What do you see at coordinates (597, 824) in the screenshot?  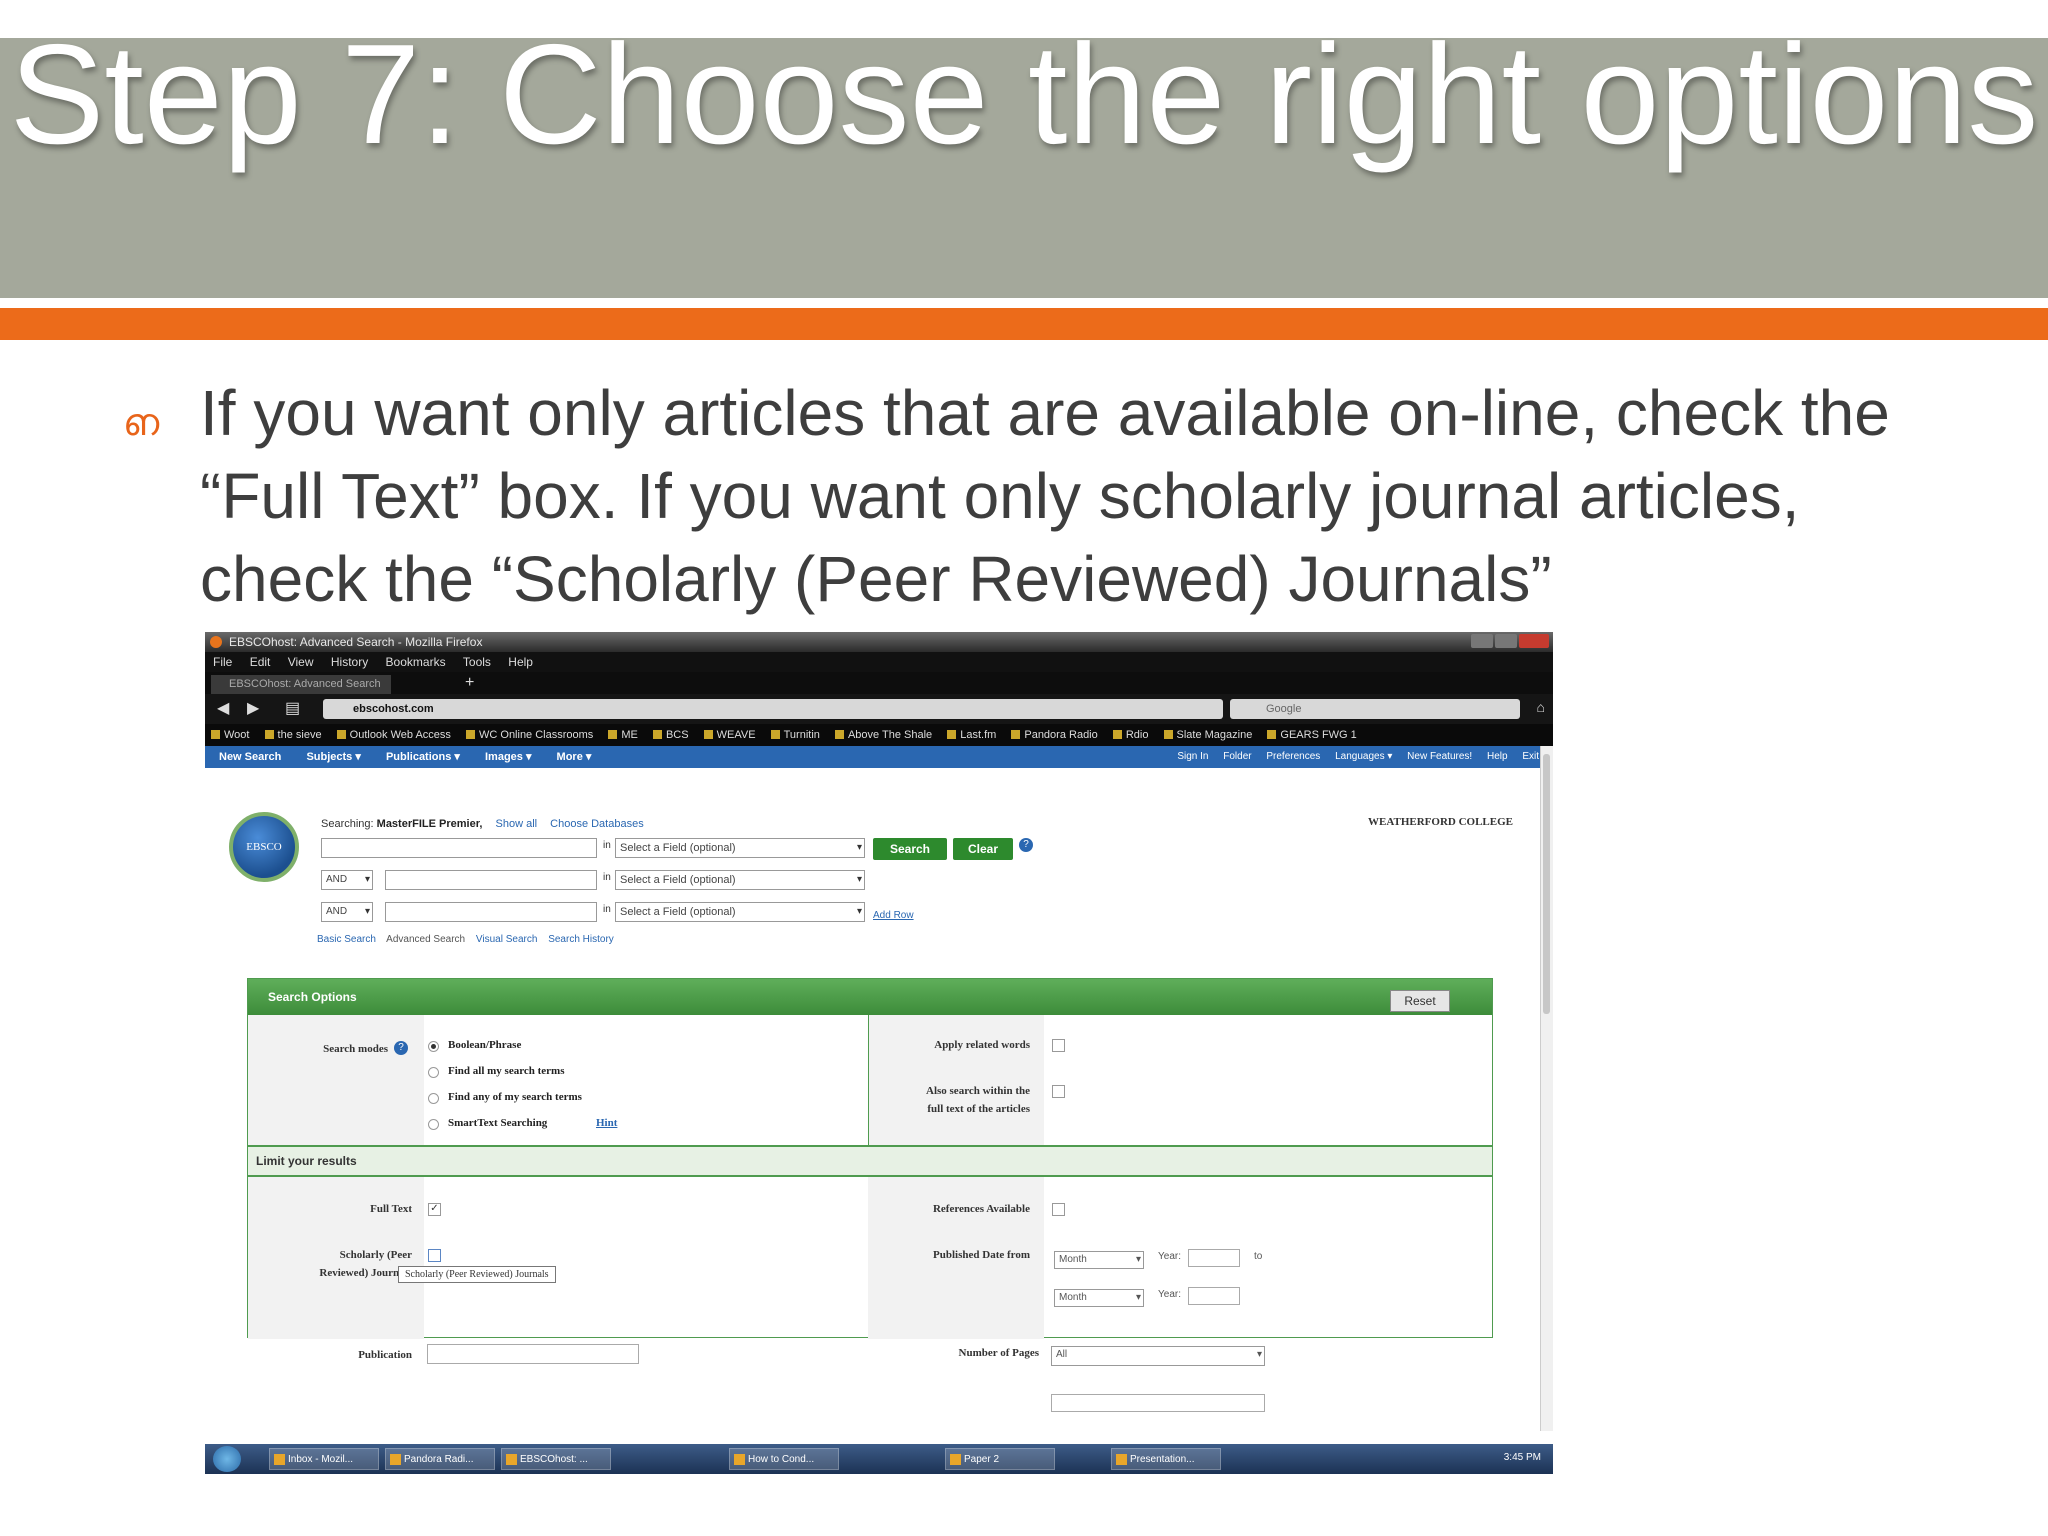 I see `choose-databases-link: Choose Databases` at bounding box center [597, 824].